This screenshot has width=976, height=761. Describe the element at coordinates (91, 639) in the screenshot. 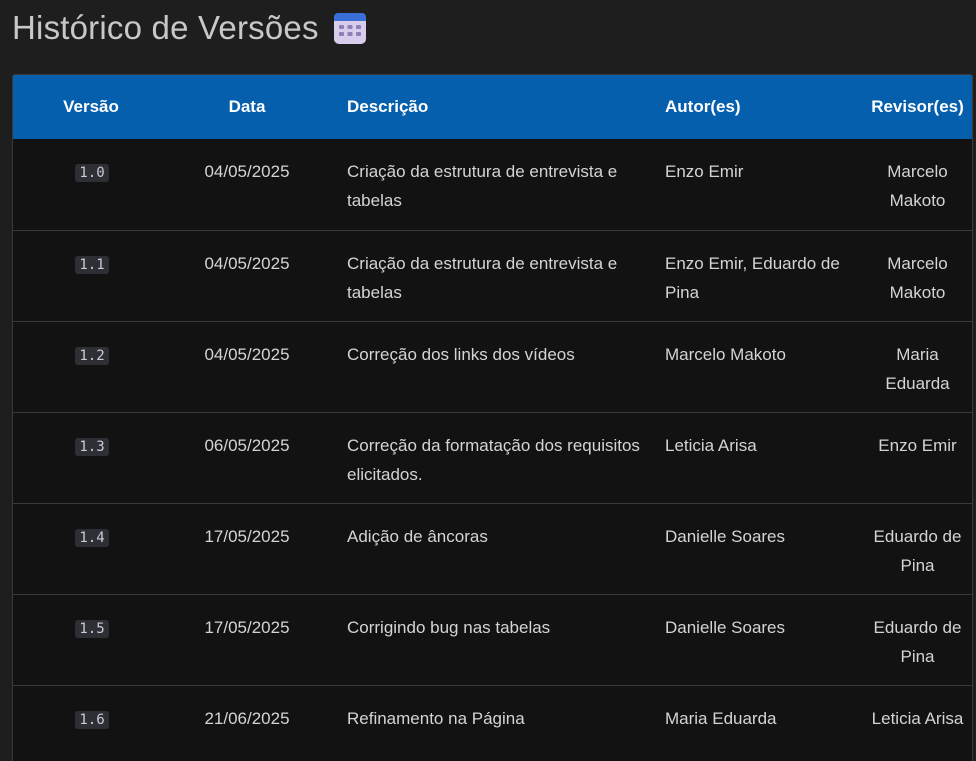

I see `cell-version: 1.5` at that location.